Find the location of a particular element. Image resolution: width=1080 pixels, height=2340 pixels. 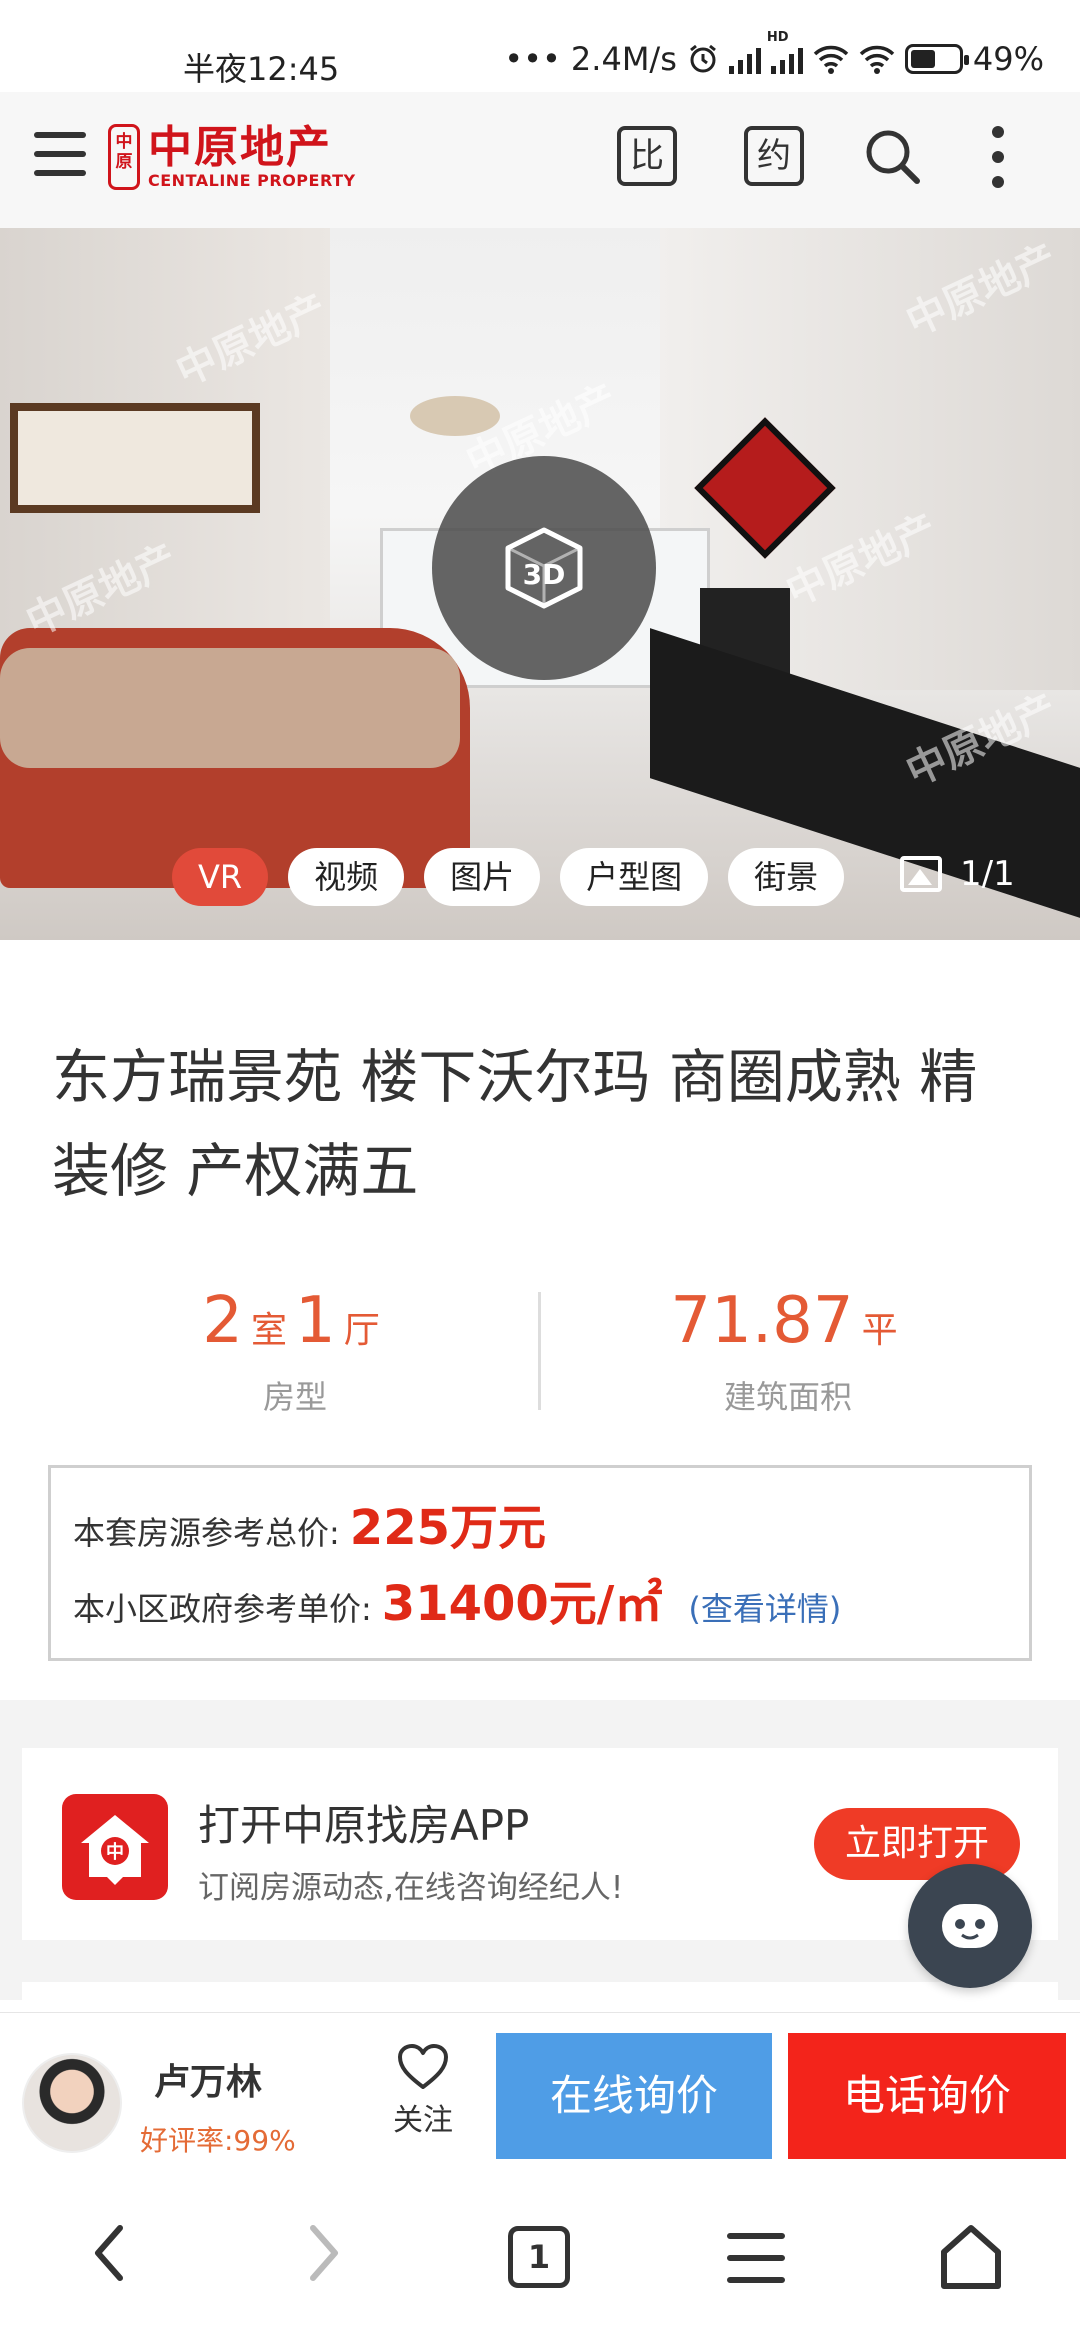

vr-3d-button: 3D is located at coordinates (544, 568).